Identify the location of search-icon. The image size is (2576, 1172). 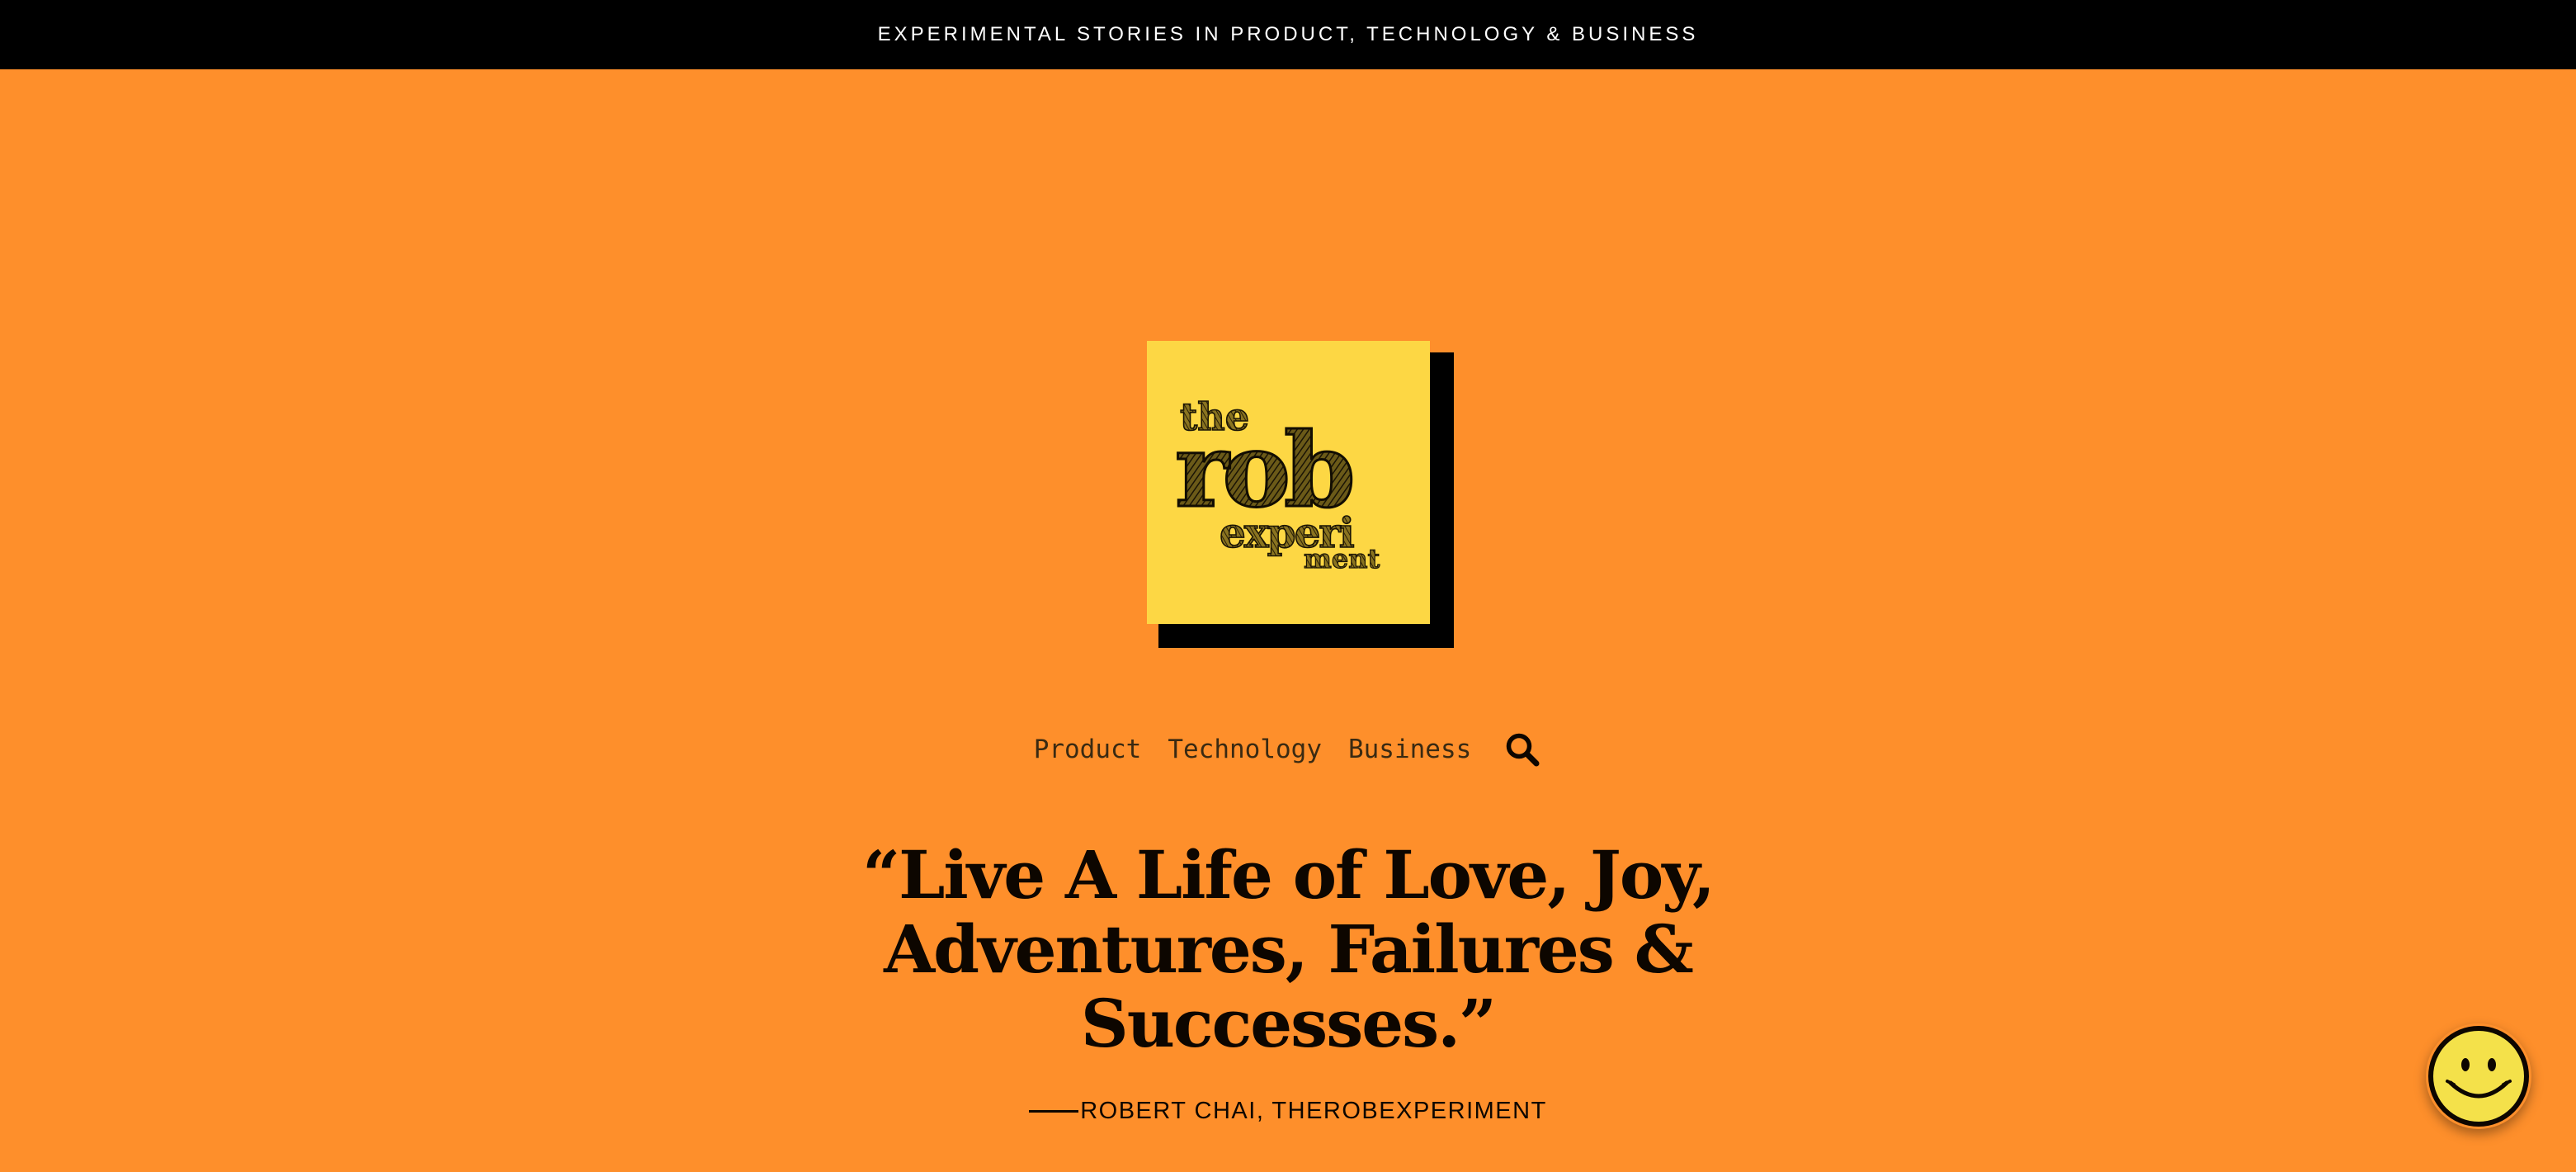
(1522, 749).